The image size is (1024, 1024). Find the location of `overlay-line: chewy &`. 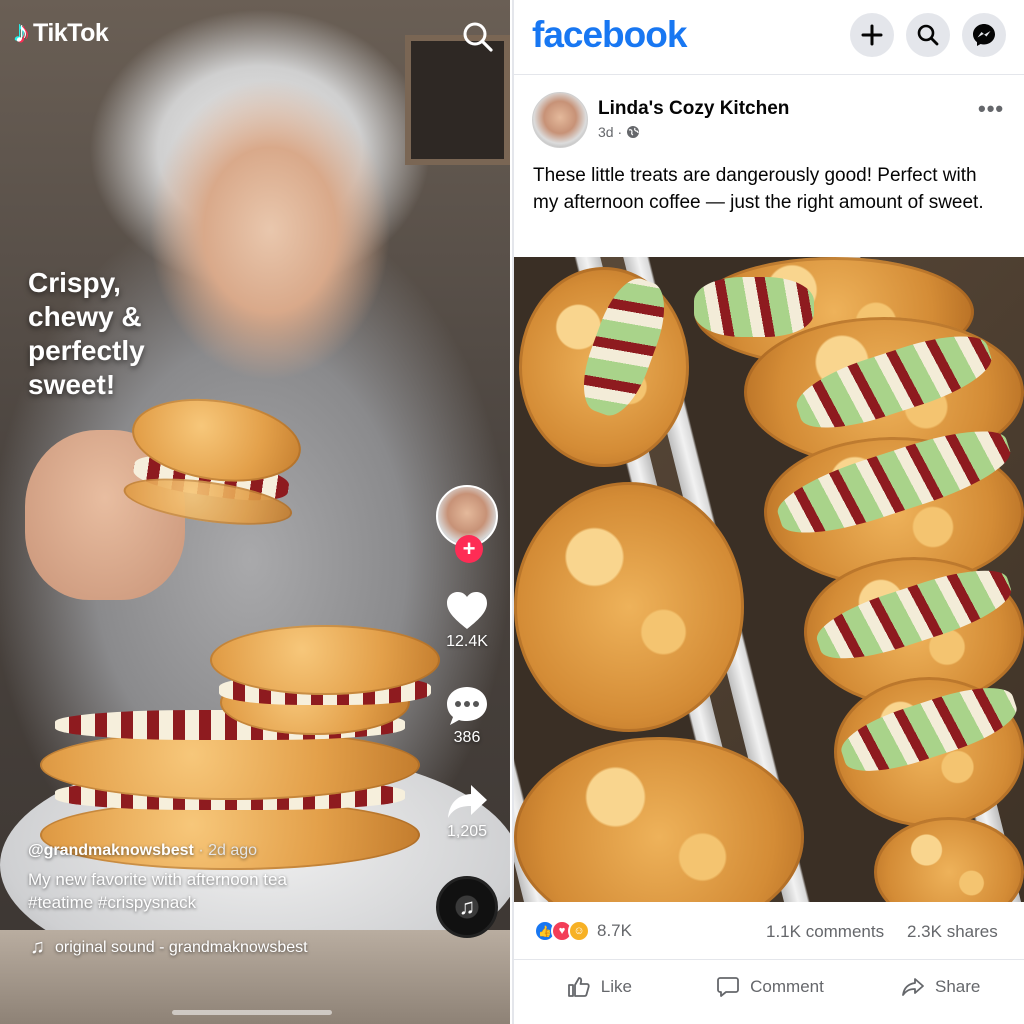

overlay-line: chewy & is located at coordinates (85, 316).